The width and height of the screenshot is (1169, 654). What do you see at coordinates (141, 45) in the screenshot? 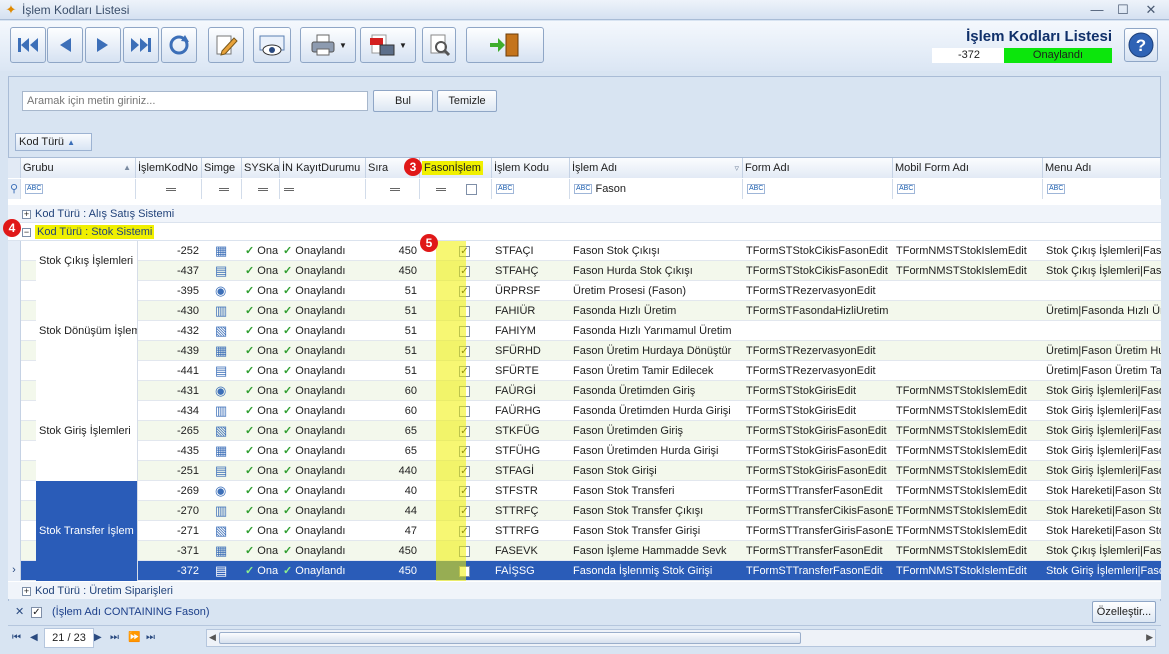
I see `last-record-button` at bounding box center [141, 45].